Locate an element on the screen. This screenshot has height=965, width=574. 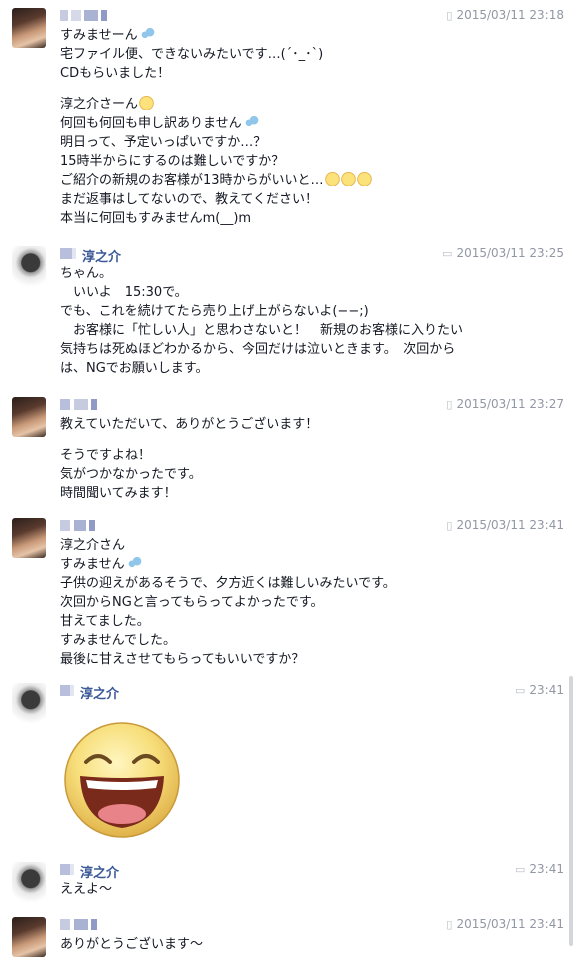
message-text: いいよ 15:30で。 is located at coordinates (124, 292).